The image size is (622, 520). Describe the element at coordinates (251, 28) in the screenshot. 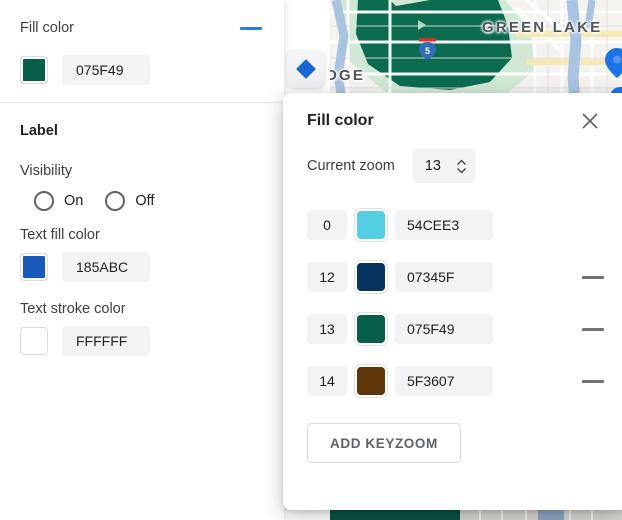

I see `minus-icon` at that location.